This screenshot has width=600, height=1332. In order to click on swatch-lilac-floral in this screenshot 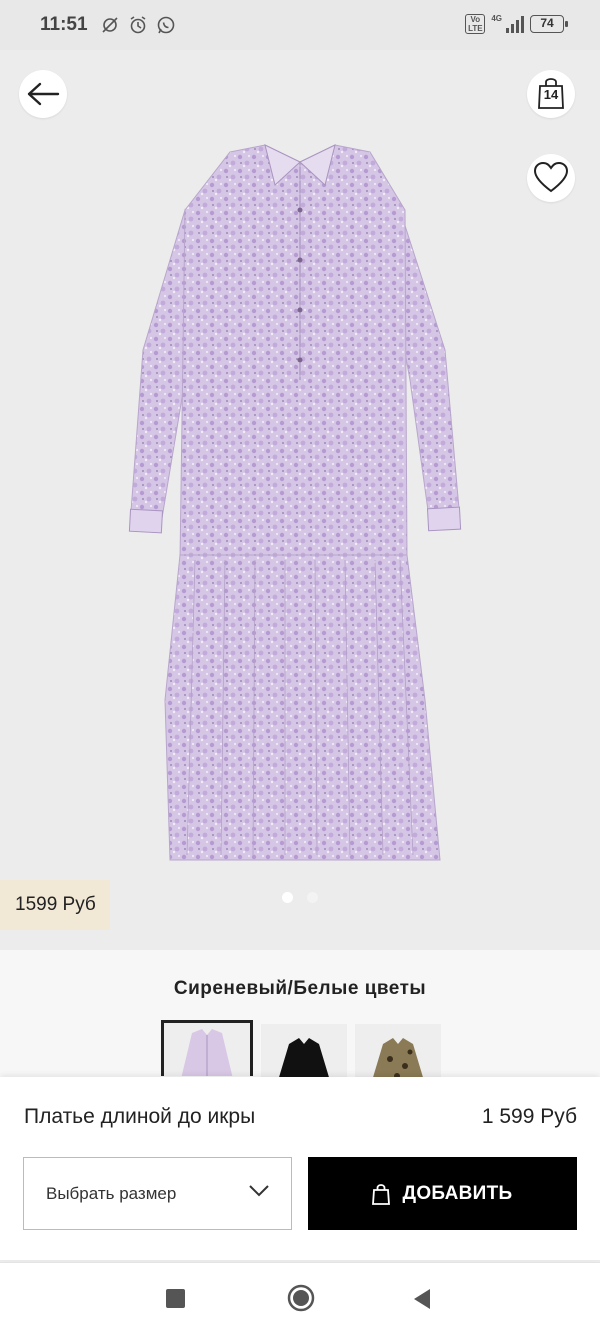, I will do `click(207, 1048)`.